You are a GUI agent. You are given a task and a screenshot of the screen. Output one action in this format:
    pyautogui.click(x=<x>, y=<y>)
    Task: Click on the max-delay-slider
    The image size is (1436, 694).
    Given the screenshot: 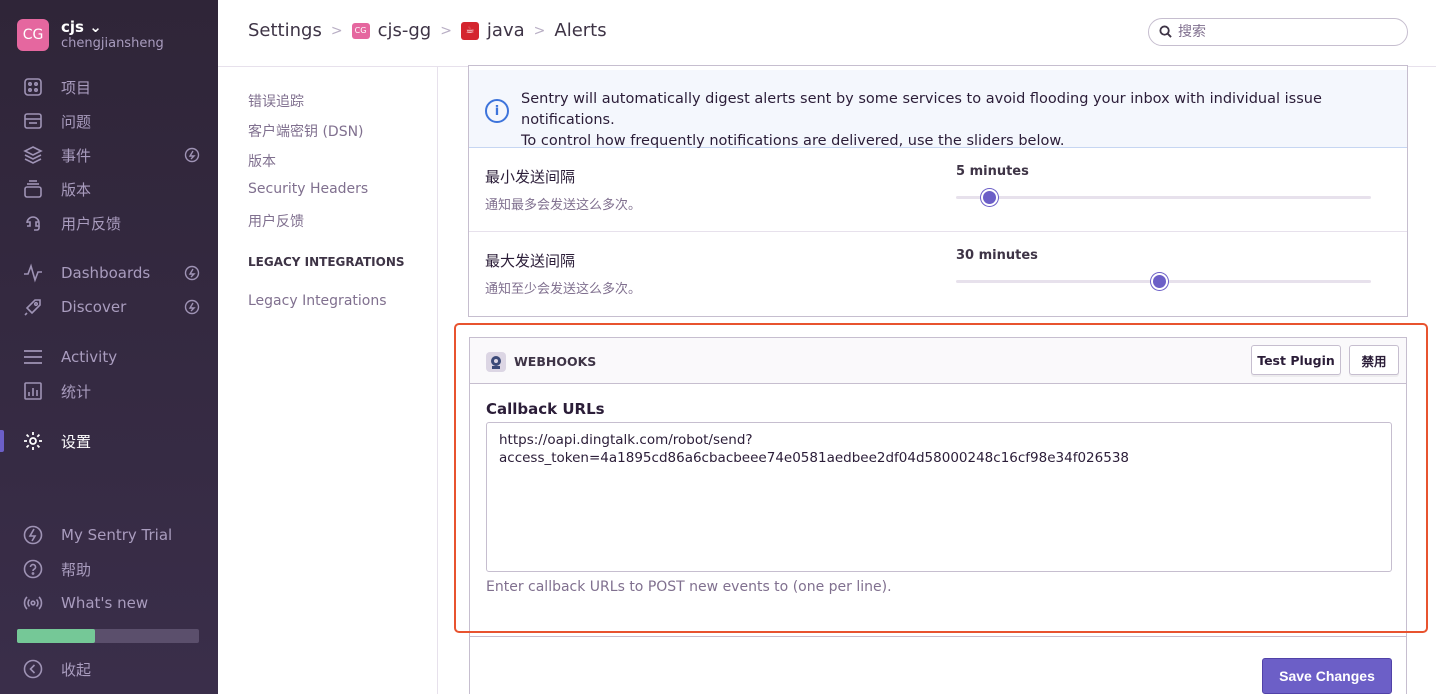 What is the action you would take?
    pyautogui.click(x=1163, y=281)
    